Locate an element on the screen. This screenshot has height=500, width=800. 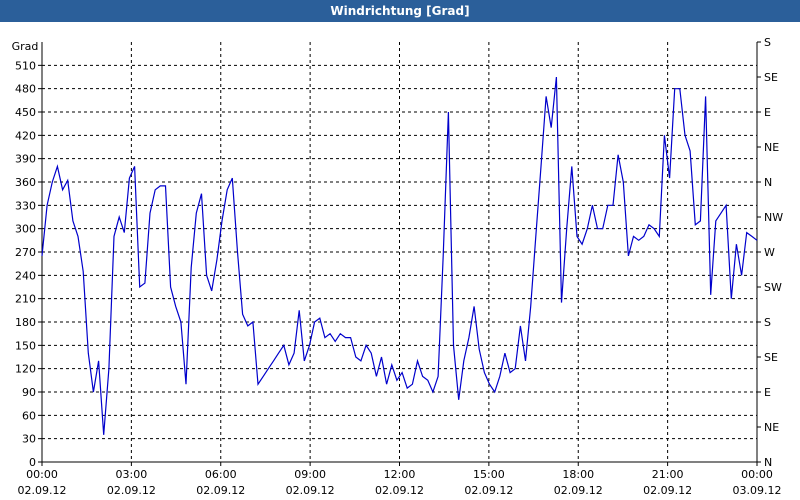
x-tick-date: 03.09.12 is located at coordinates (757, 490).